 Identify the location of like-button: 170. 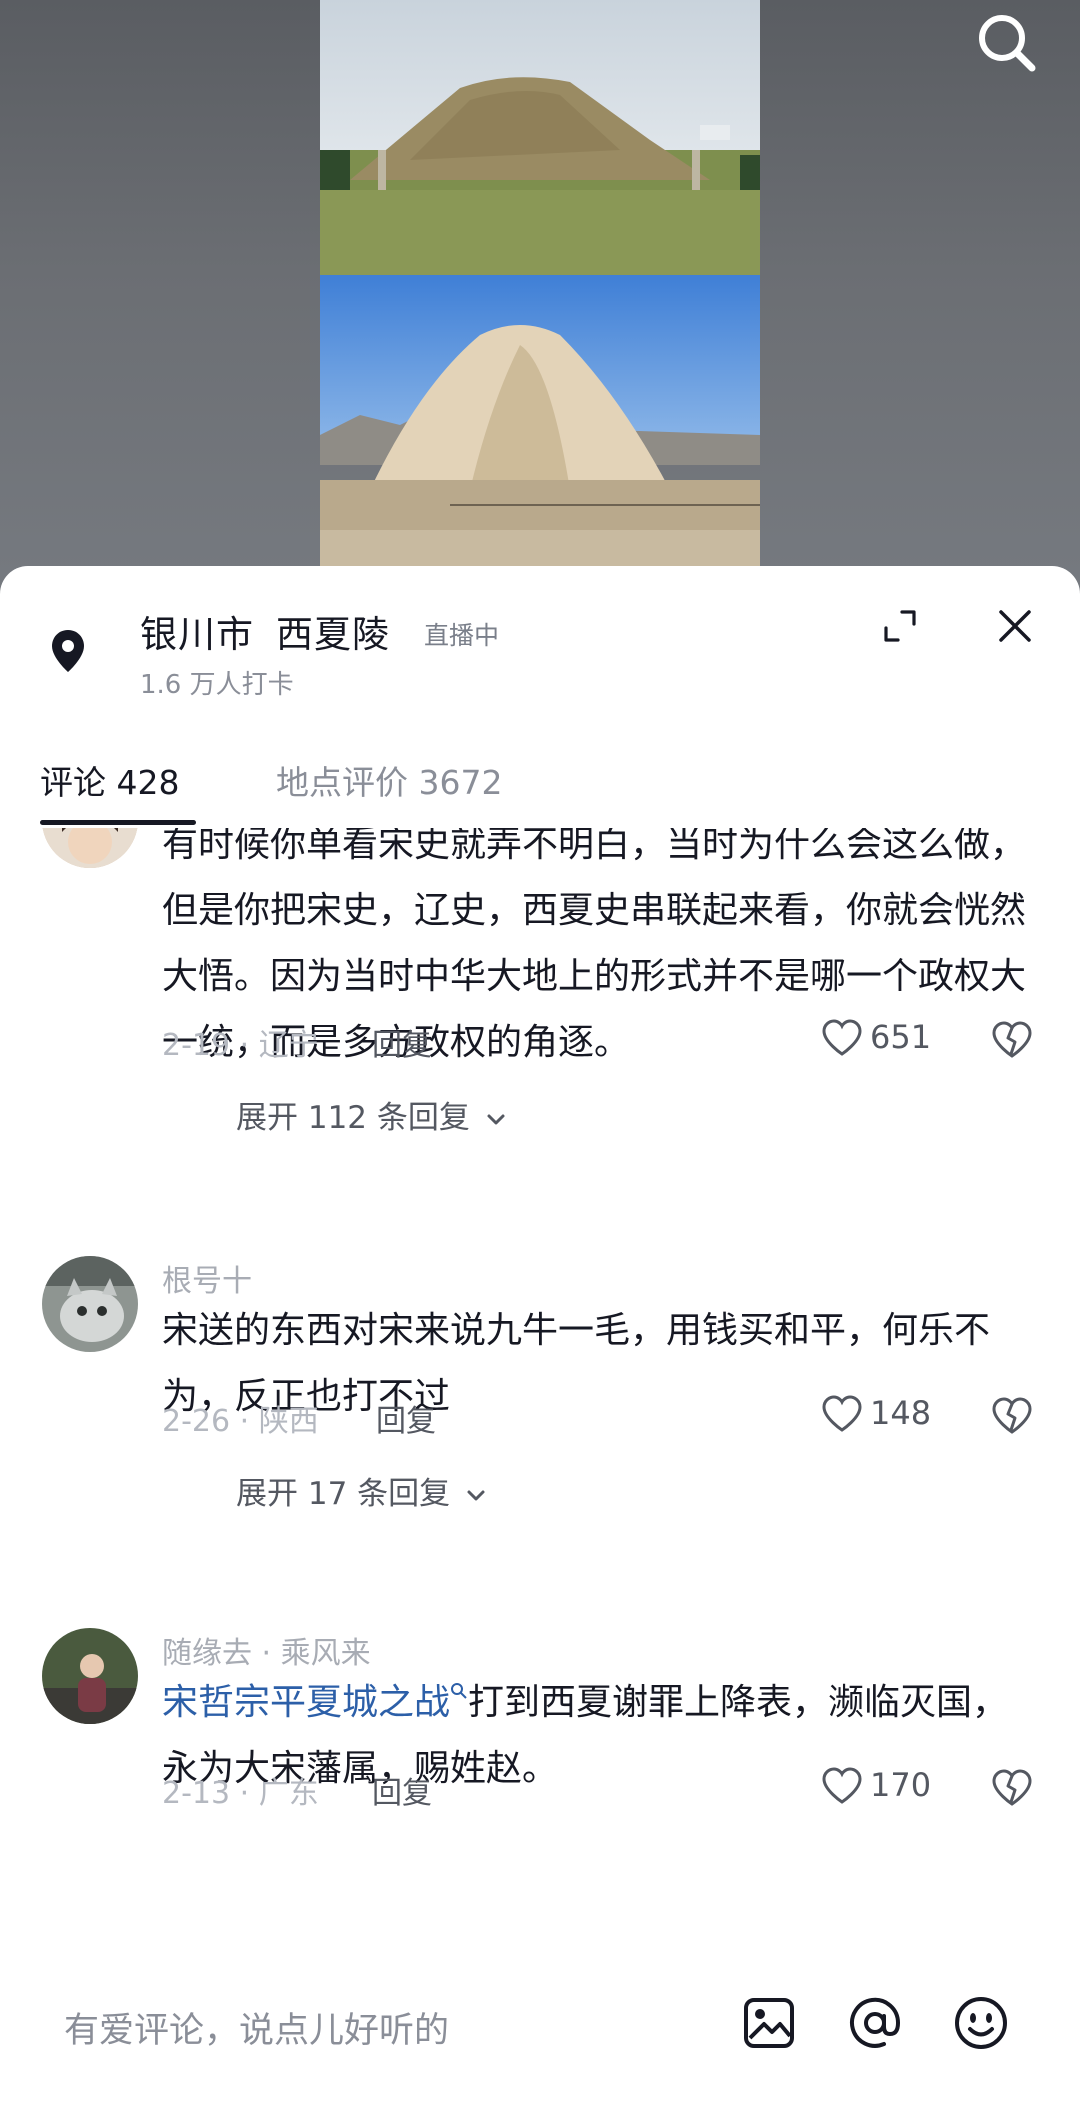
(885, 1787).